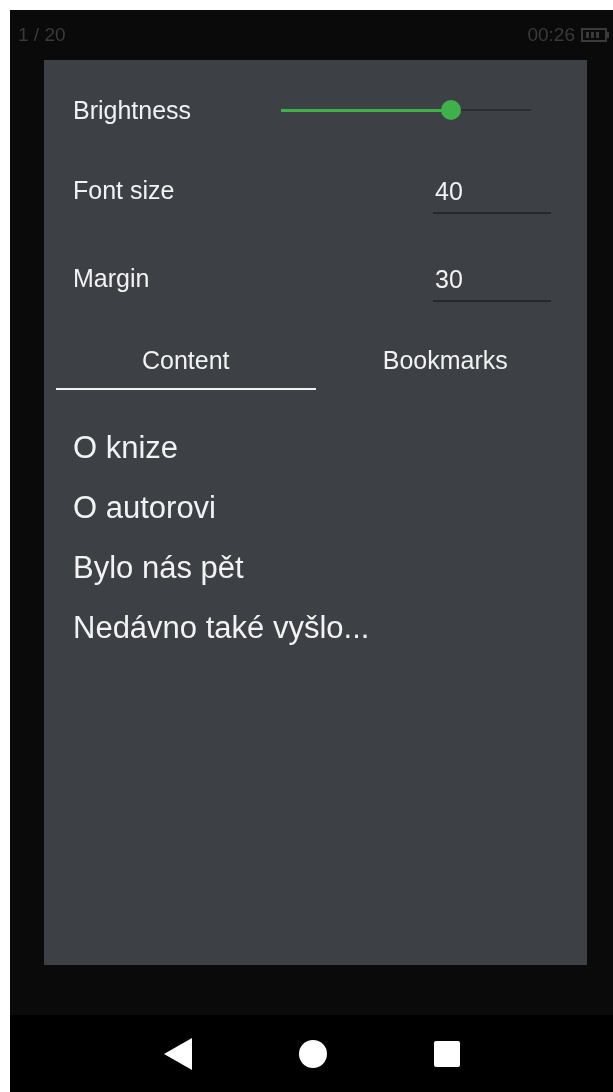 The image size is (613, 1092). What do you see at coordinates (445, 361) in the screenshot?
I see `tab: Bookmarks` at bounding box center [445, 361].